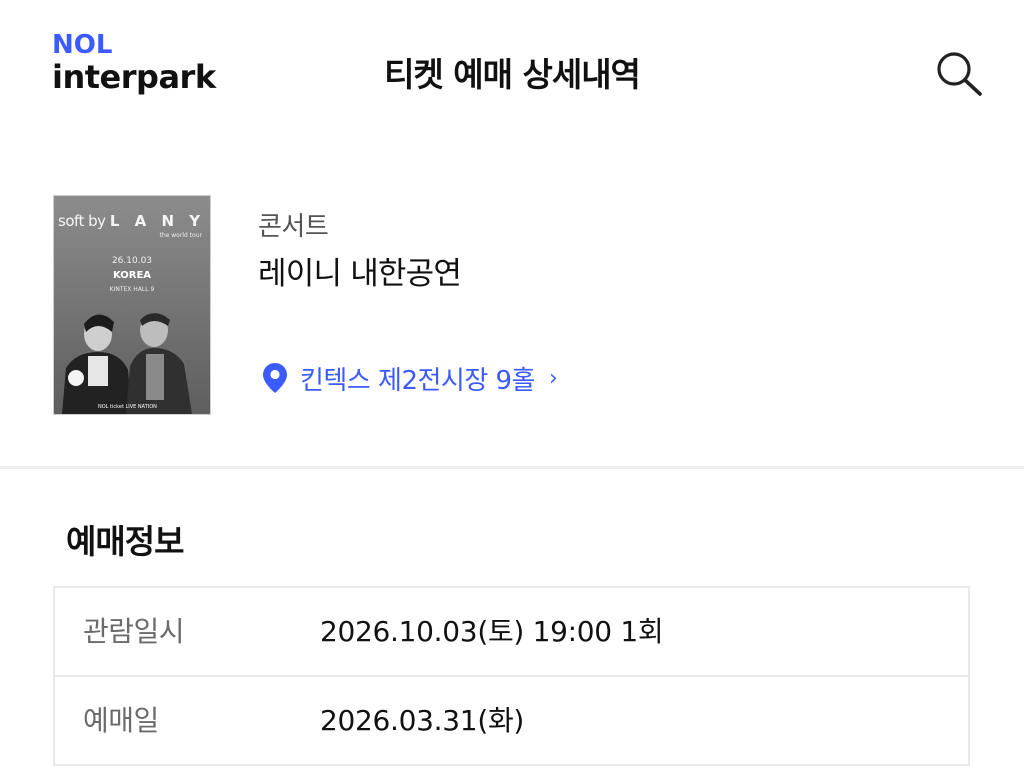 This screenshot has height=766, width=1024. Describe the element at coordinates (121, 720) in the screenshot. I see `row-label: 예매일` at that location.